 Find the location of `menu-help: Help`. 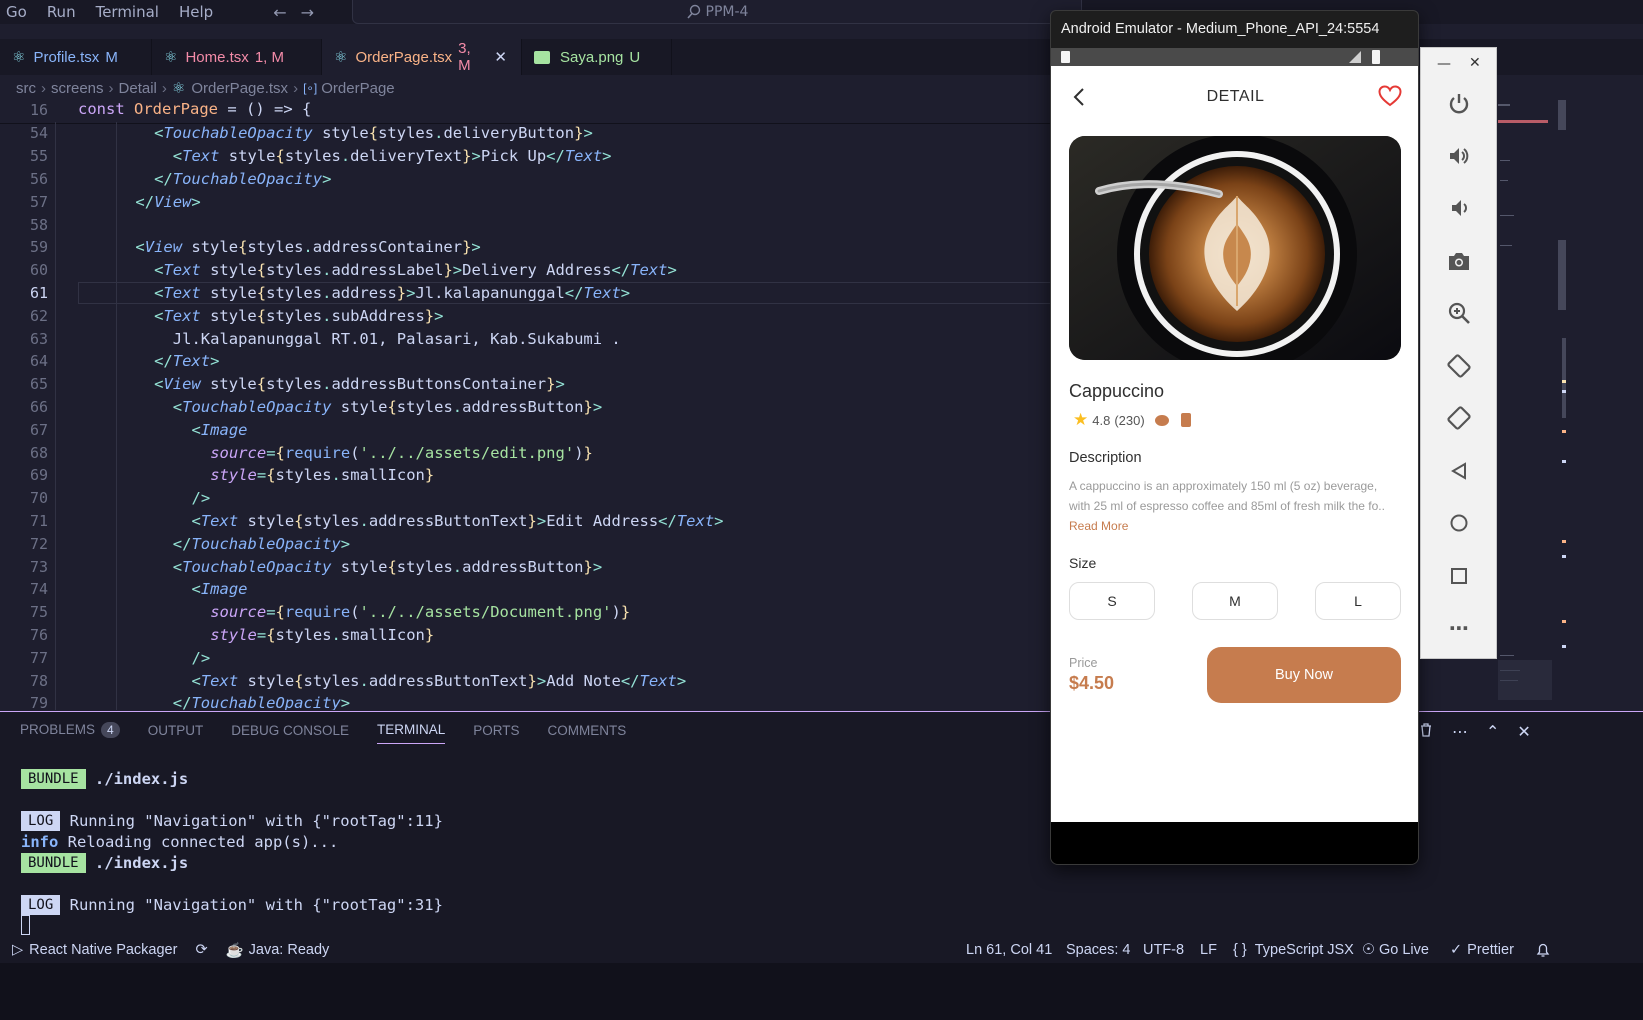

menu-help: Help is located at coordinates (196, 12).